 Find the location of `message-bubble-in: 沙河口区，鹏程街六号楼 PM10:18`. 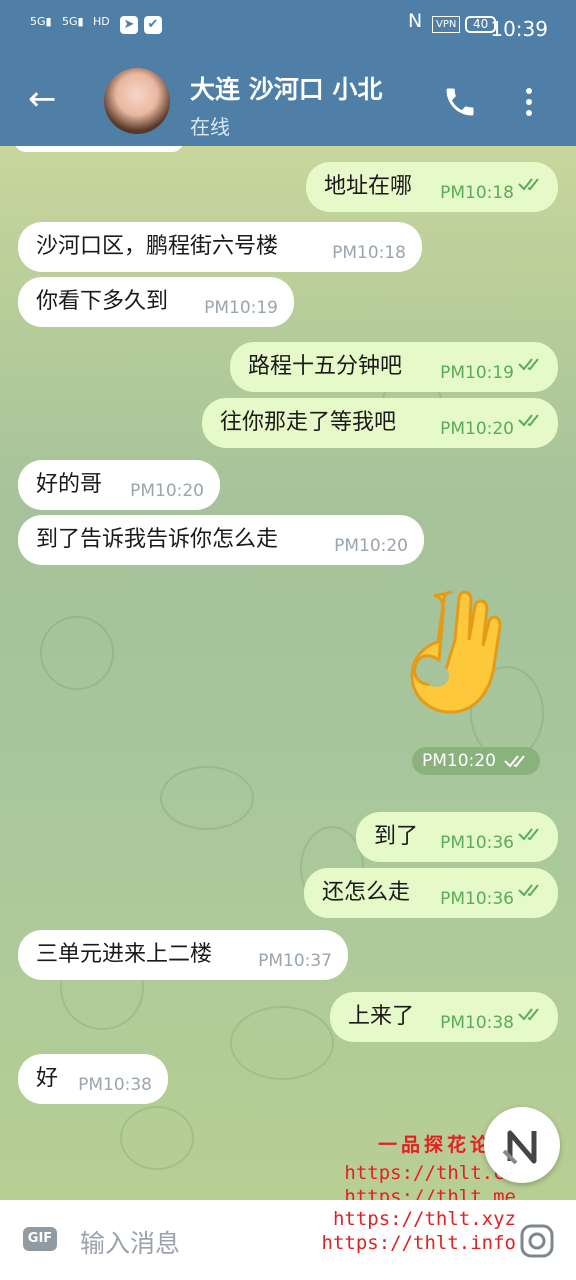

message-bubble-in: 沙河口区，鹏程街六号楼 PM10:18 is located at coordinates (220, 247).